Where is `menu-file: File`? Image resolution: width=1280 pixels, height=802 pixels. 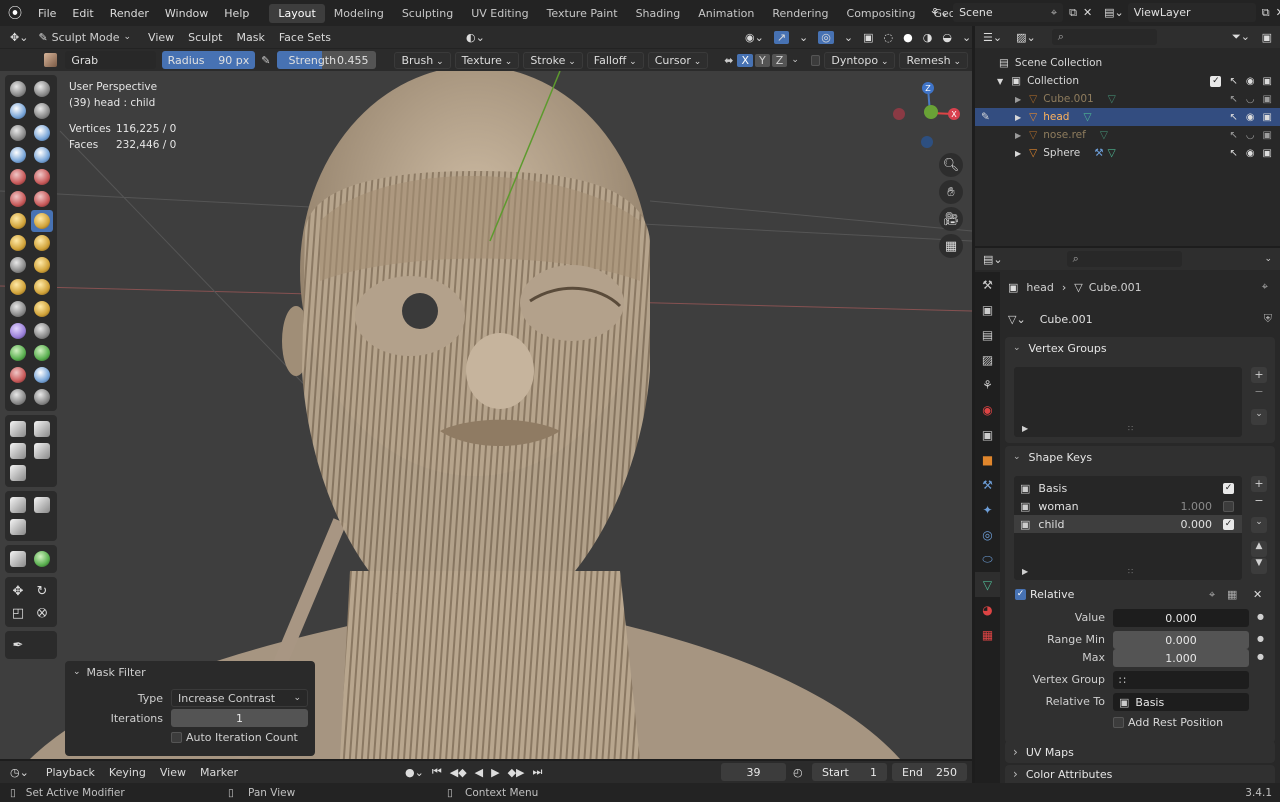 menu-file: File is located at coordinates (47, 13).